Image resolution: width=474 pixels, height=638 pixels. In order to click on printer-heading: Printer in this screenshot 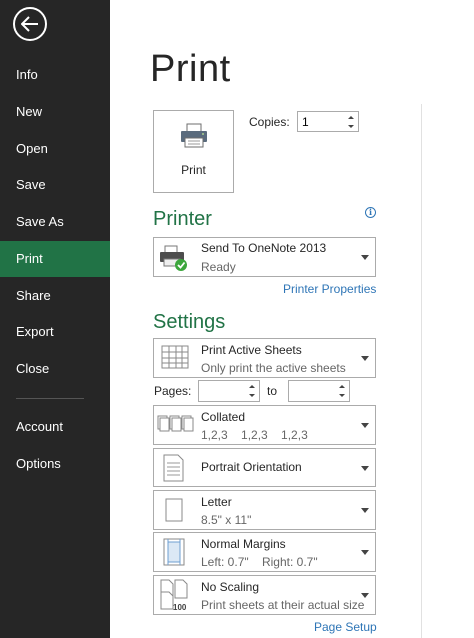, I will do `click(182, 219)`.